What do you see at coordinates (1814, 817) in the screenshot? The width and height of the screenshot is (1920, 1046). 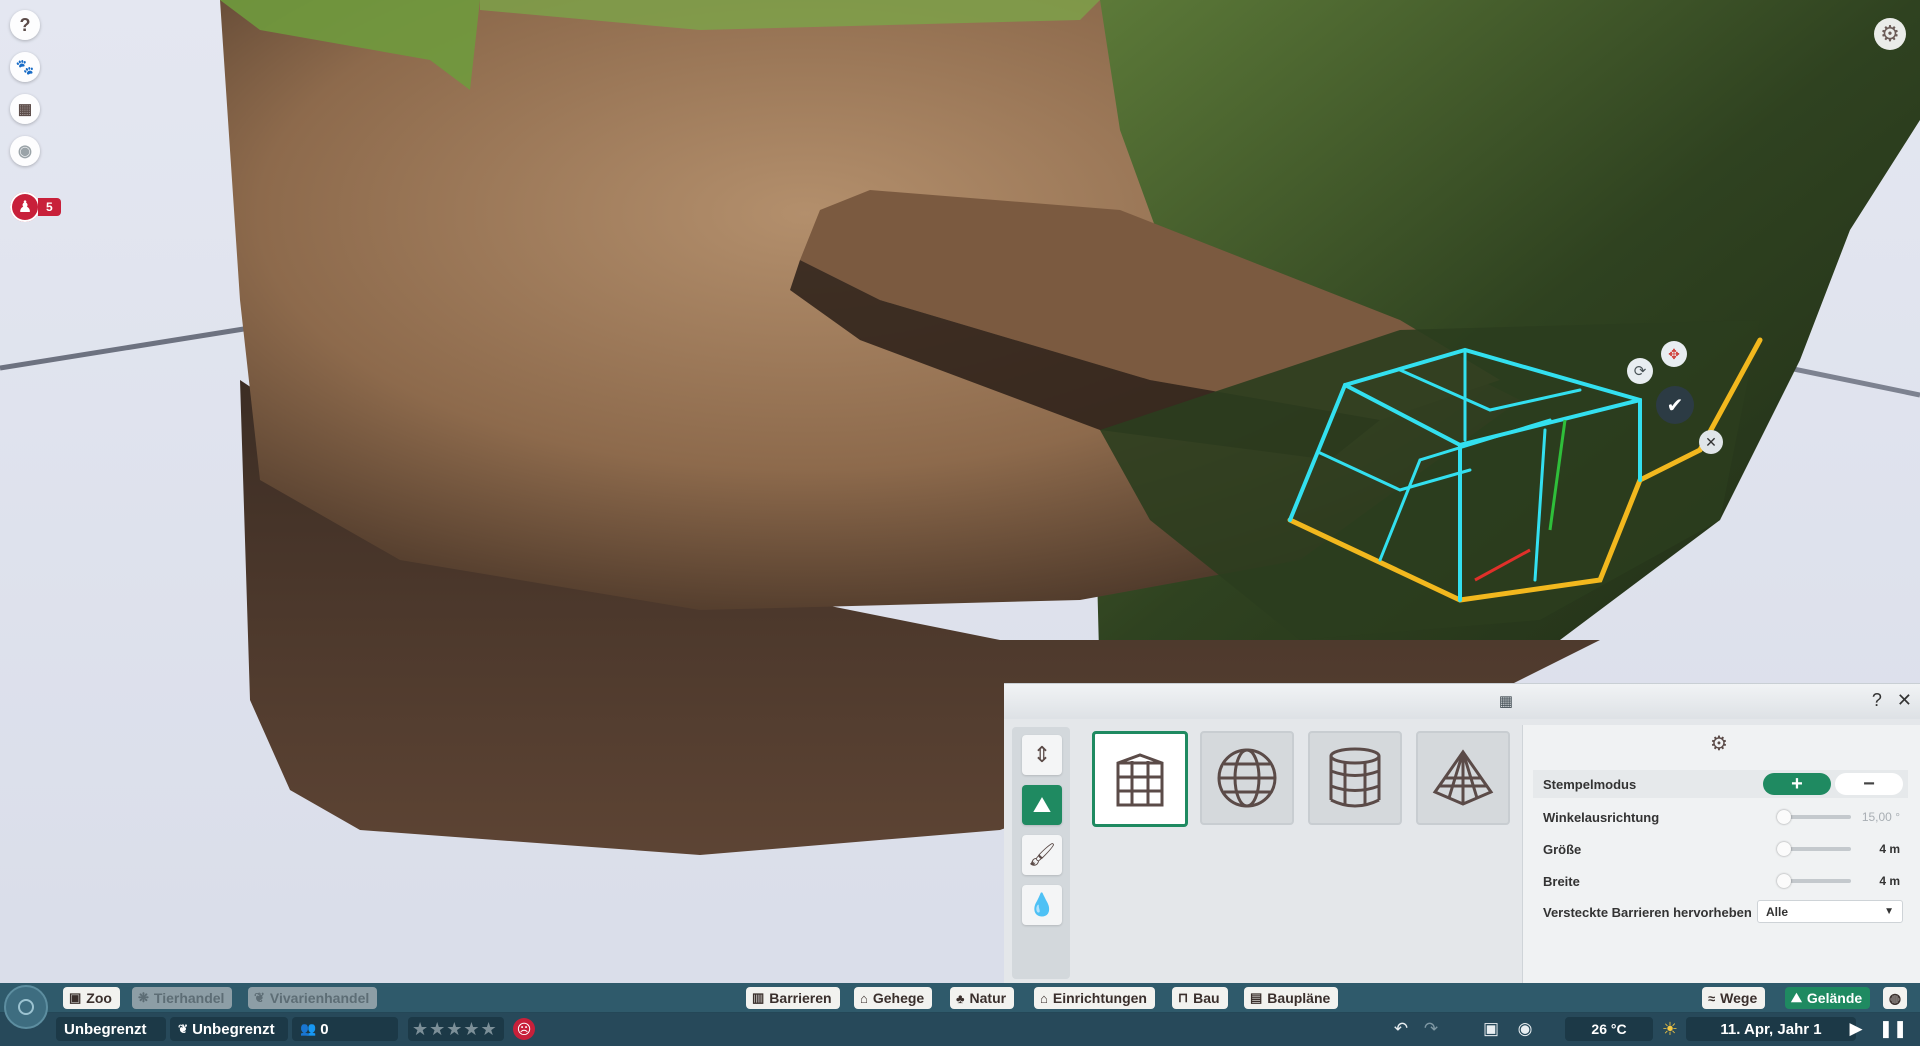 I see `angle-slider` at bounding box center [1814, 817].